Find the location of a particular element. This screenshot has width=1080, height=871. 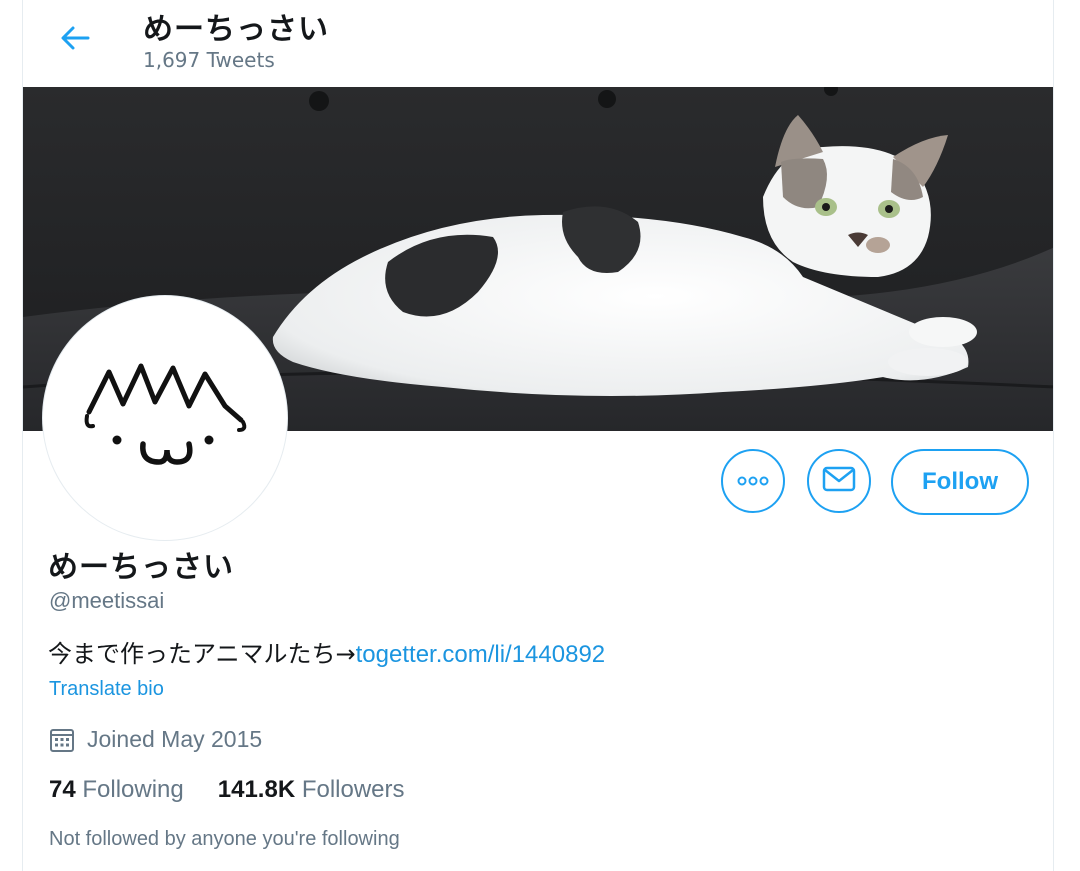

followers-count: 141.8K is located at coordinates (256, 789).